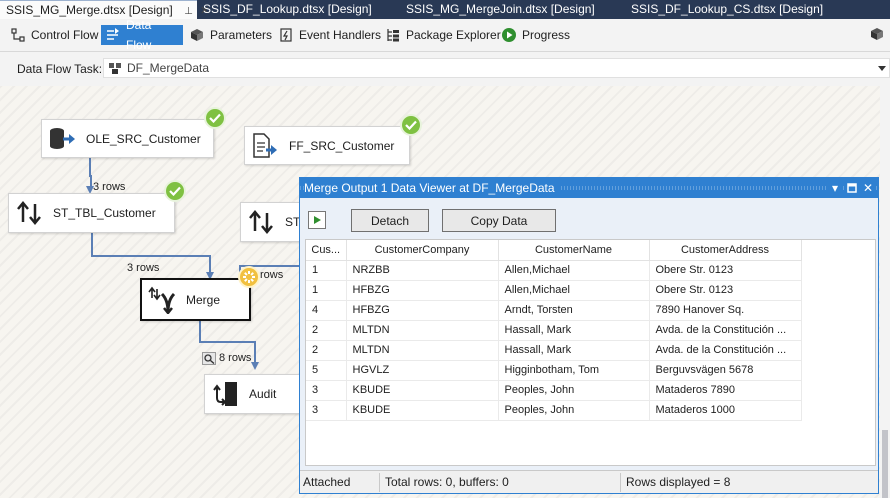 The height and width of the screenshot is (498, 890). Describe the element at coordinates (725, 250) in the screenshot. I see `column-header-customer-address: CustomerAddress` at that location.